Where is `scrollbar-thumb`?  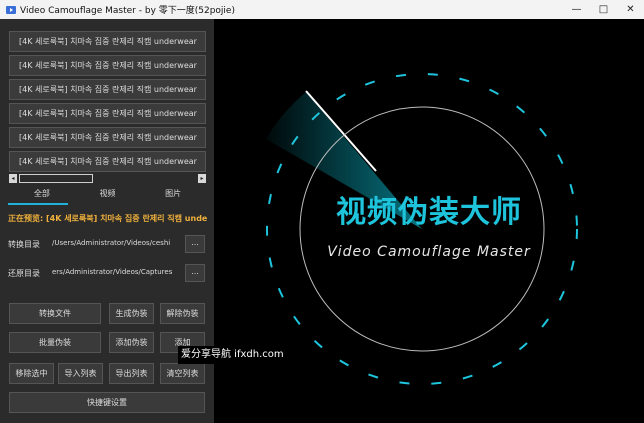 scrollbar-thumb is located at coordinates (56, 178).